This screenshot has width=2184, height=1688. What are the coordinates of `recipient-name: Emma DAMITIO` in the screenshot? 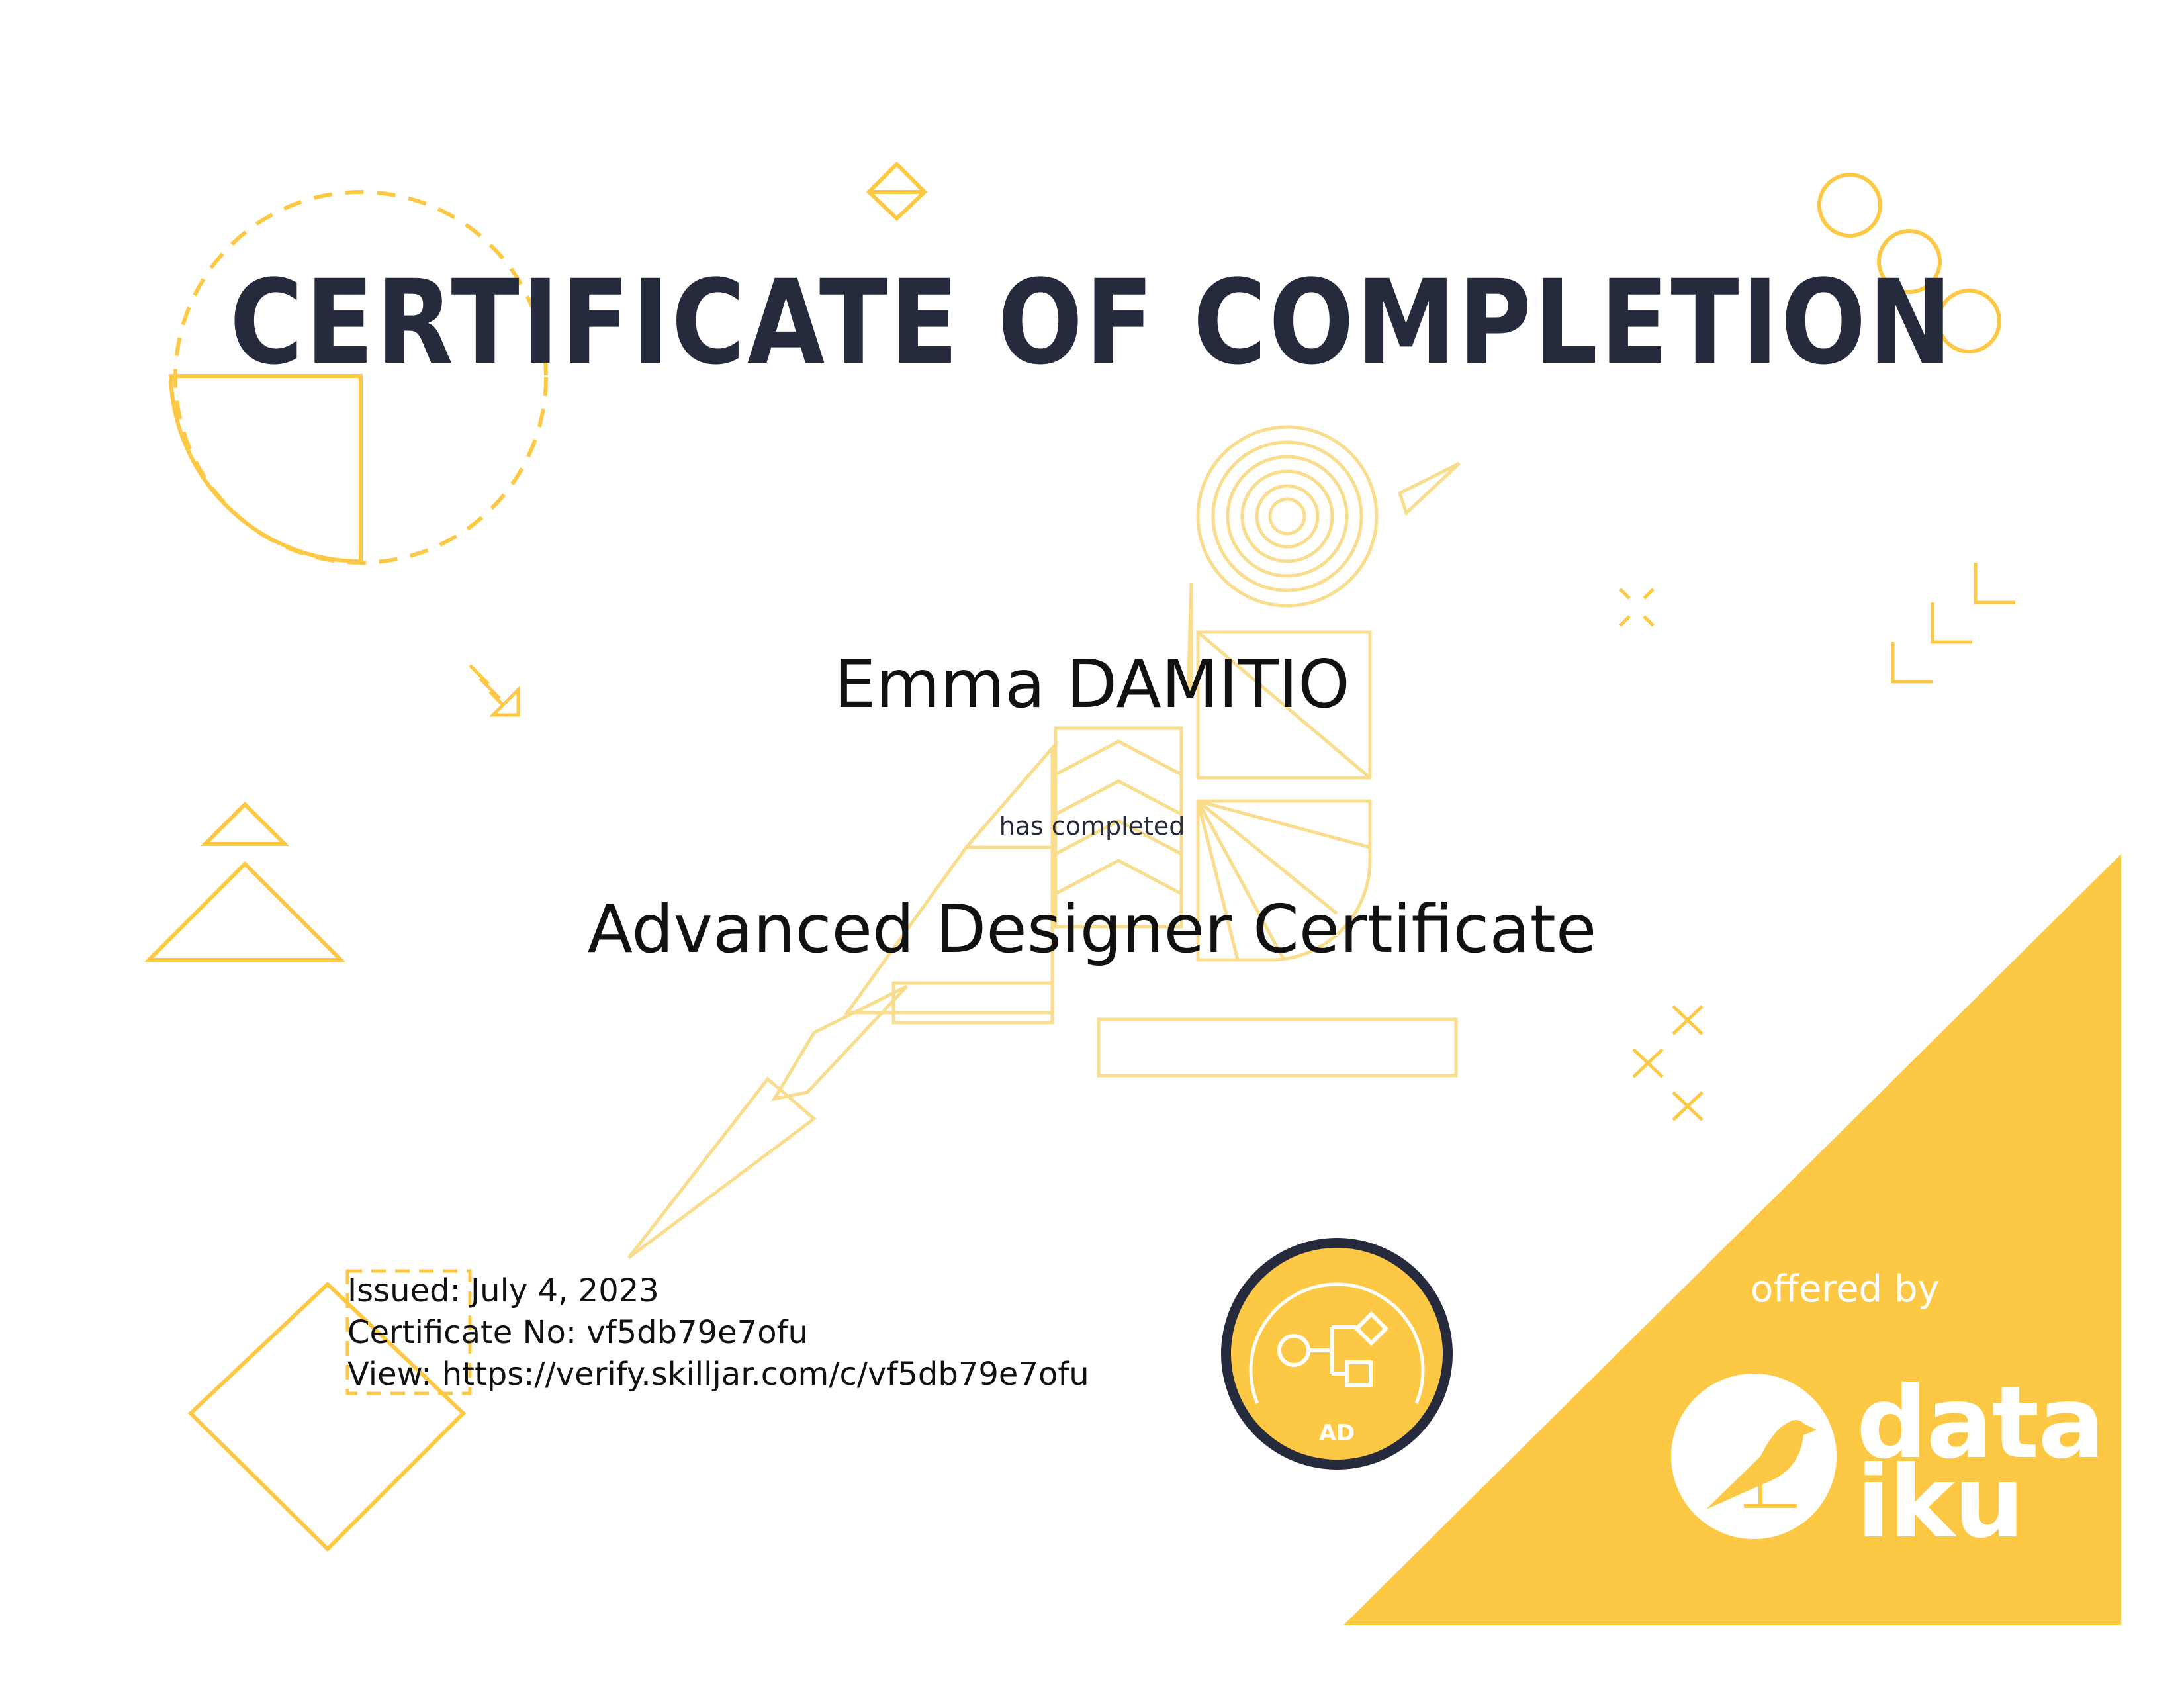 It's located at (1092, 684).